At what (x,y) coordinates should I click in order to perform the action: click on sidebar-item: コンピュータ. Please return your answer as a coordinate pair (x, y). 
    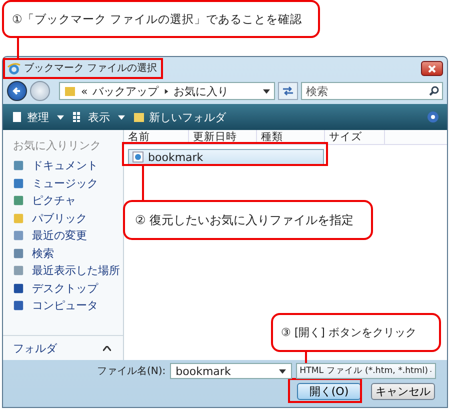
    Looking at the image, I should click on (63, 305).